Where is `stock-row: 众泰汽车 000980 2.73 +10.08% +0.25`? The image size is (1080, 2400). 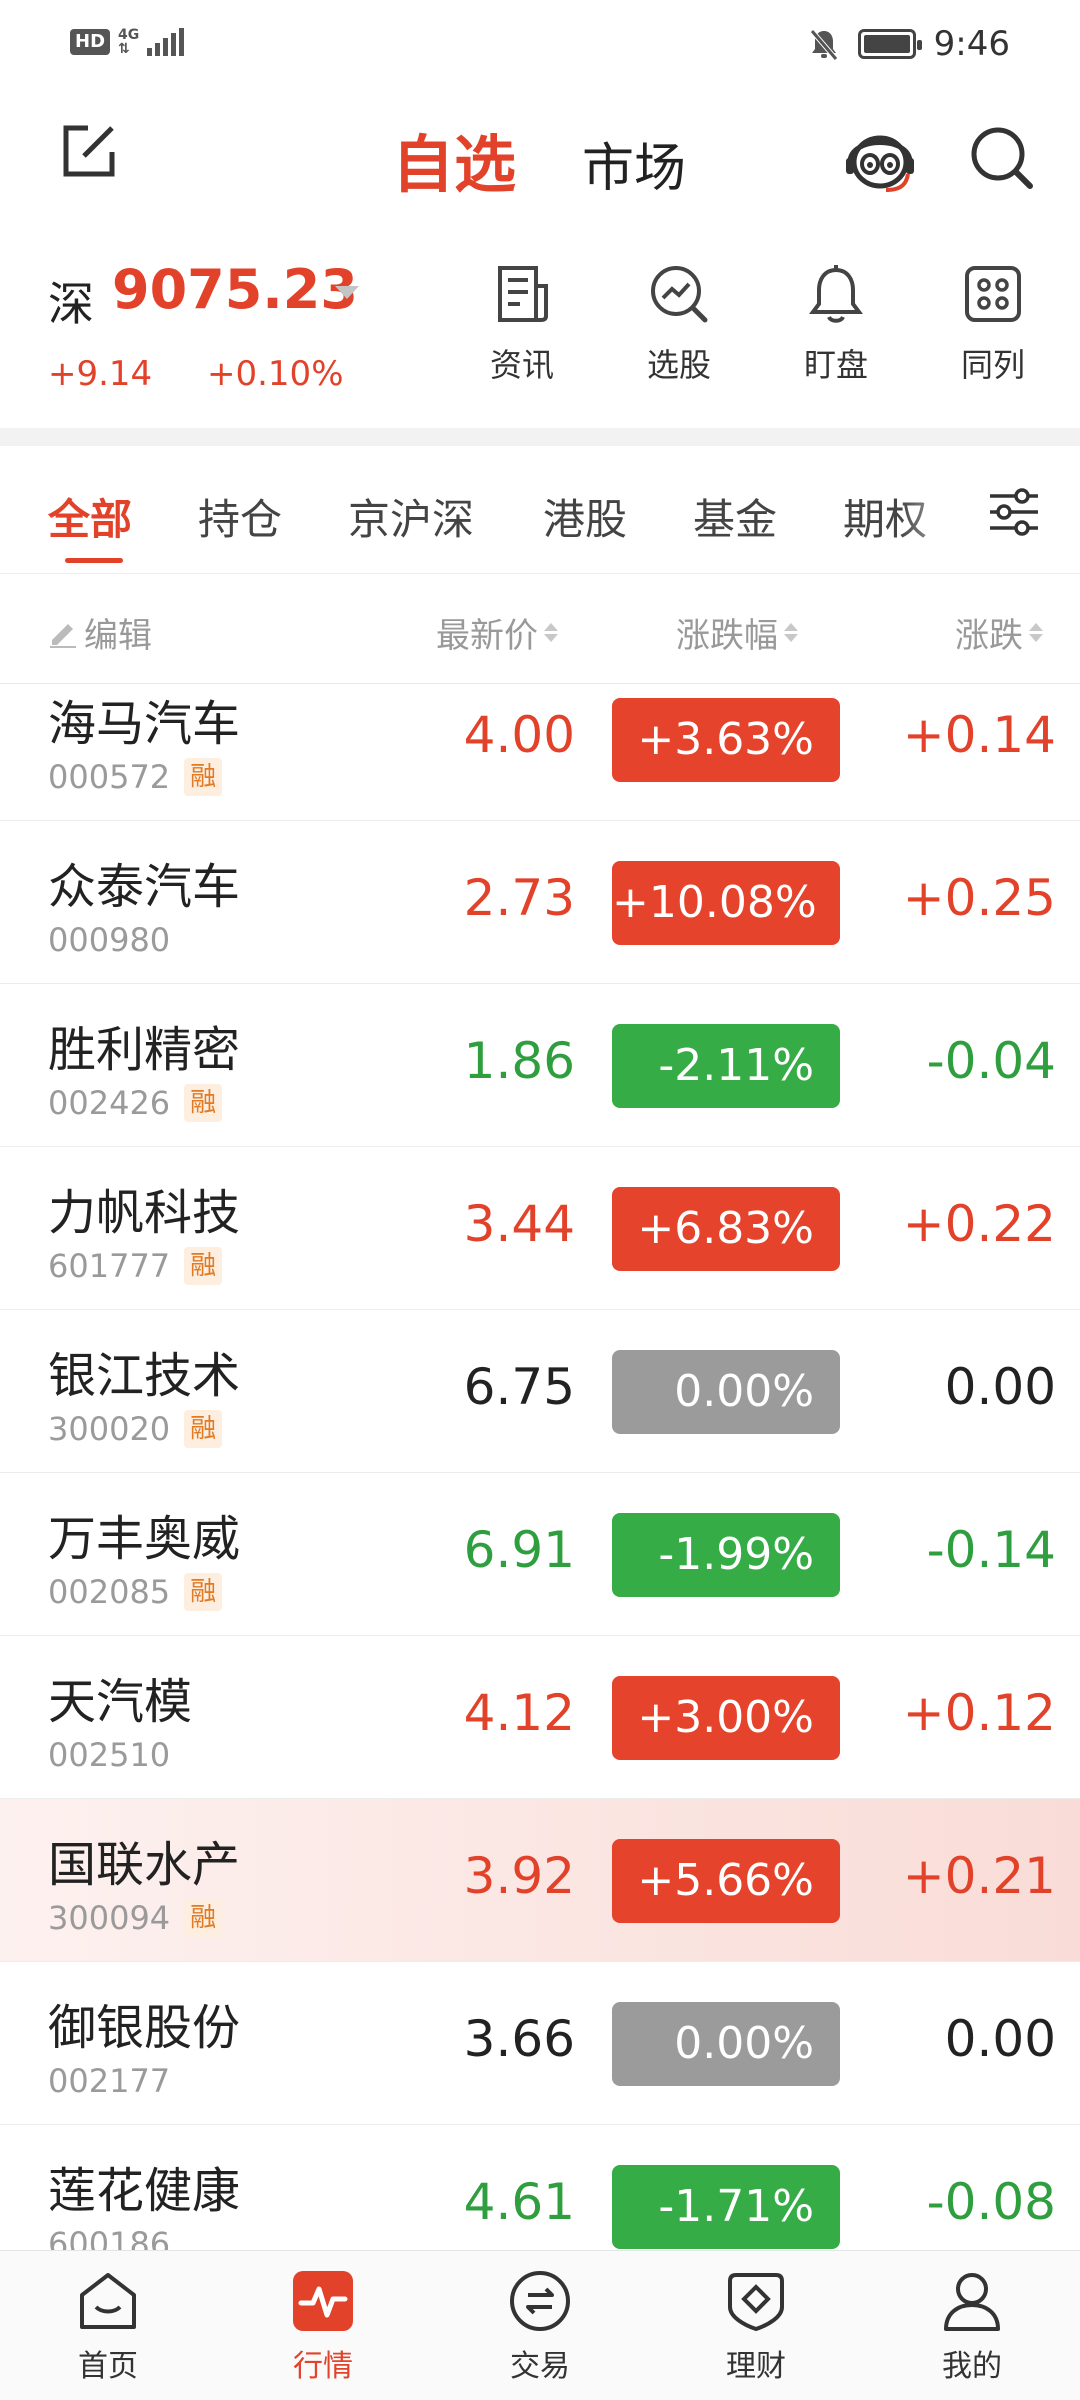 stock-row: 众泰汽车 000980 2.73 +10.08% +0.25 is located at coordinates (540, 902).